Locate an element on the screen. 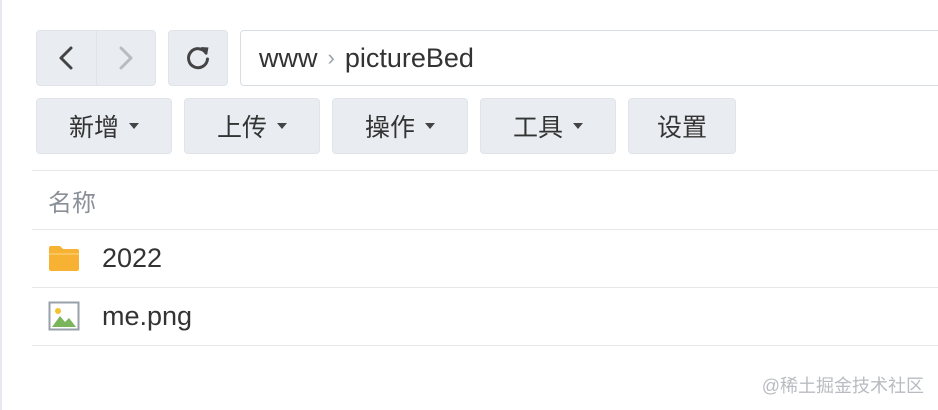  settings-button: 设置 is located at coordinates (682, 126).